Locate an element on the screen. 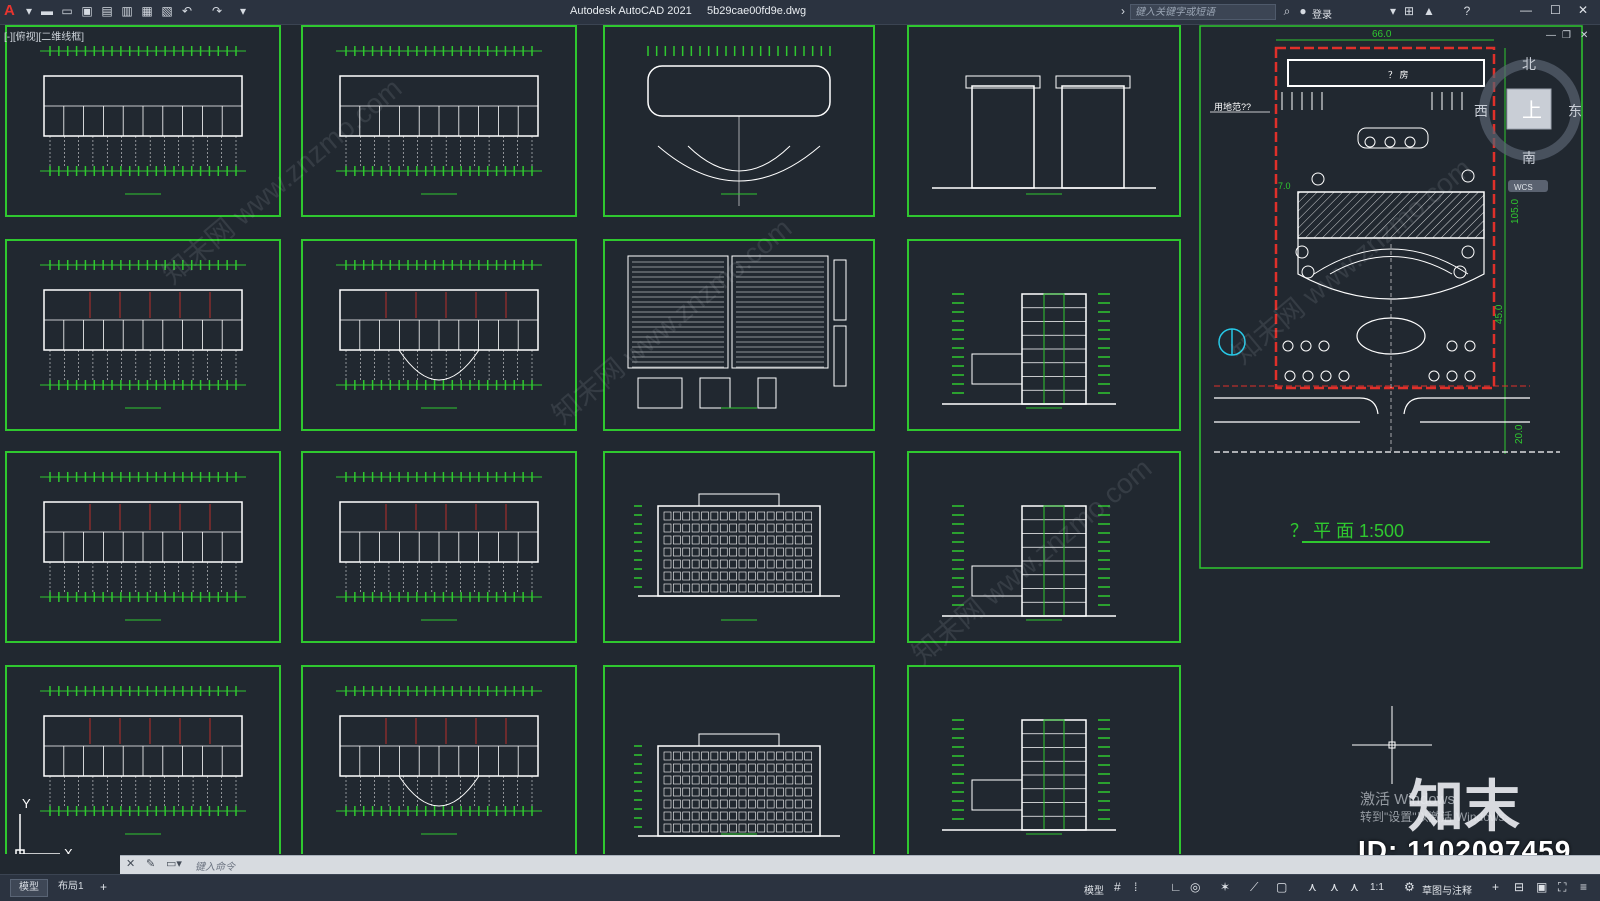 The image size is (1600, 901). viewcube-north: 北 is located at coordinates (1529, 64).